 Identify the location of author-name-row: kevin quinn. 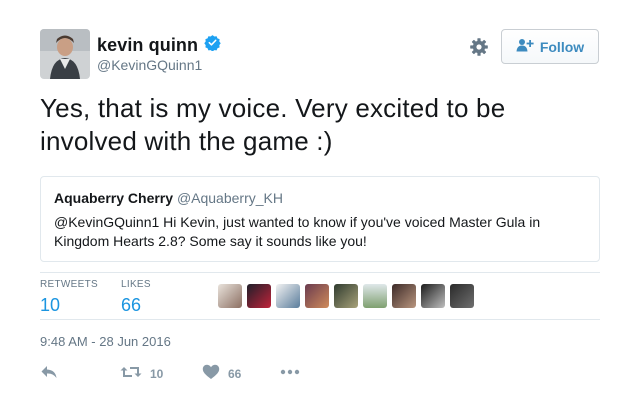
(159, 45).